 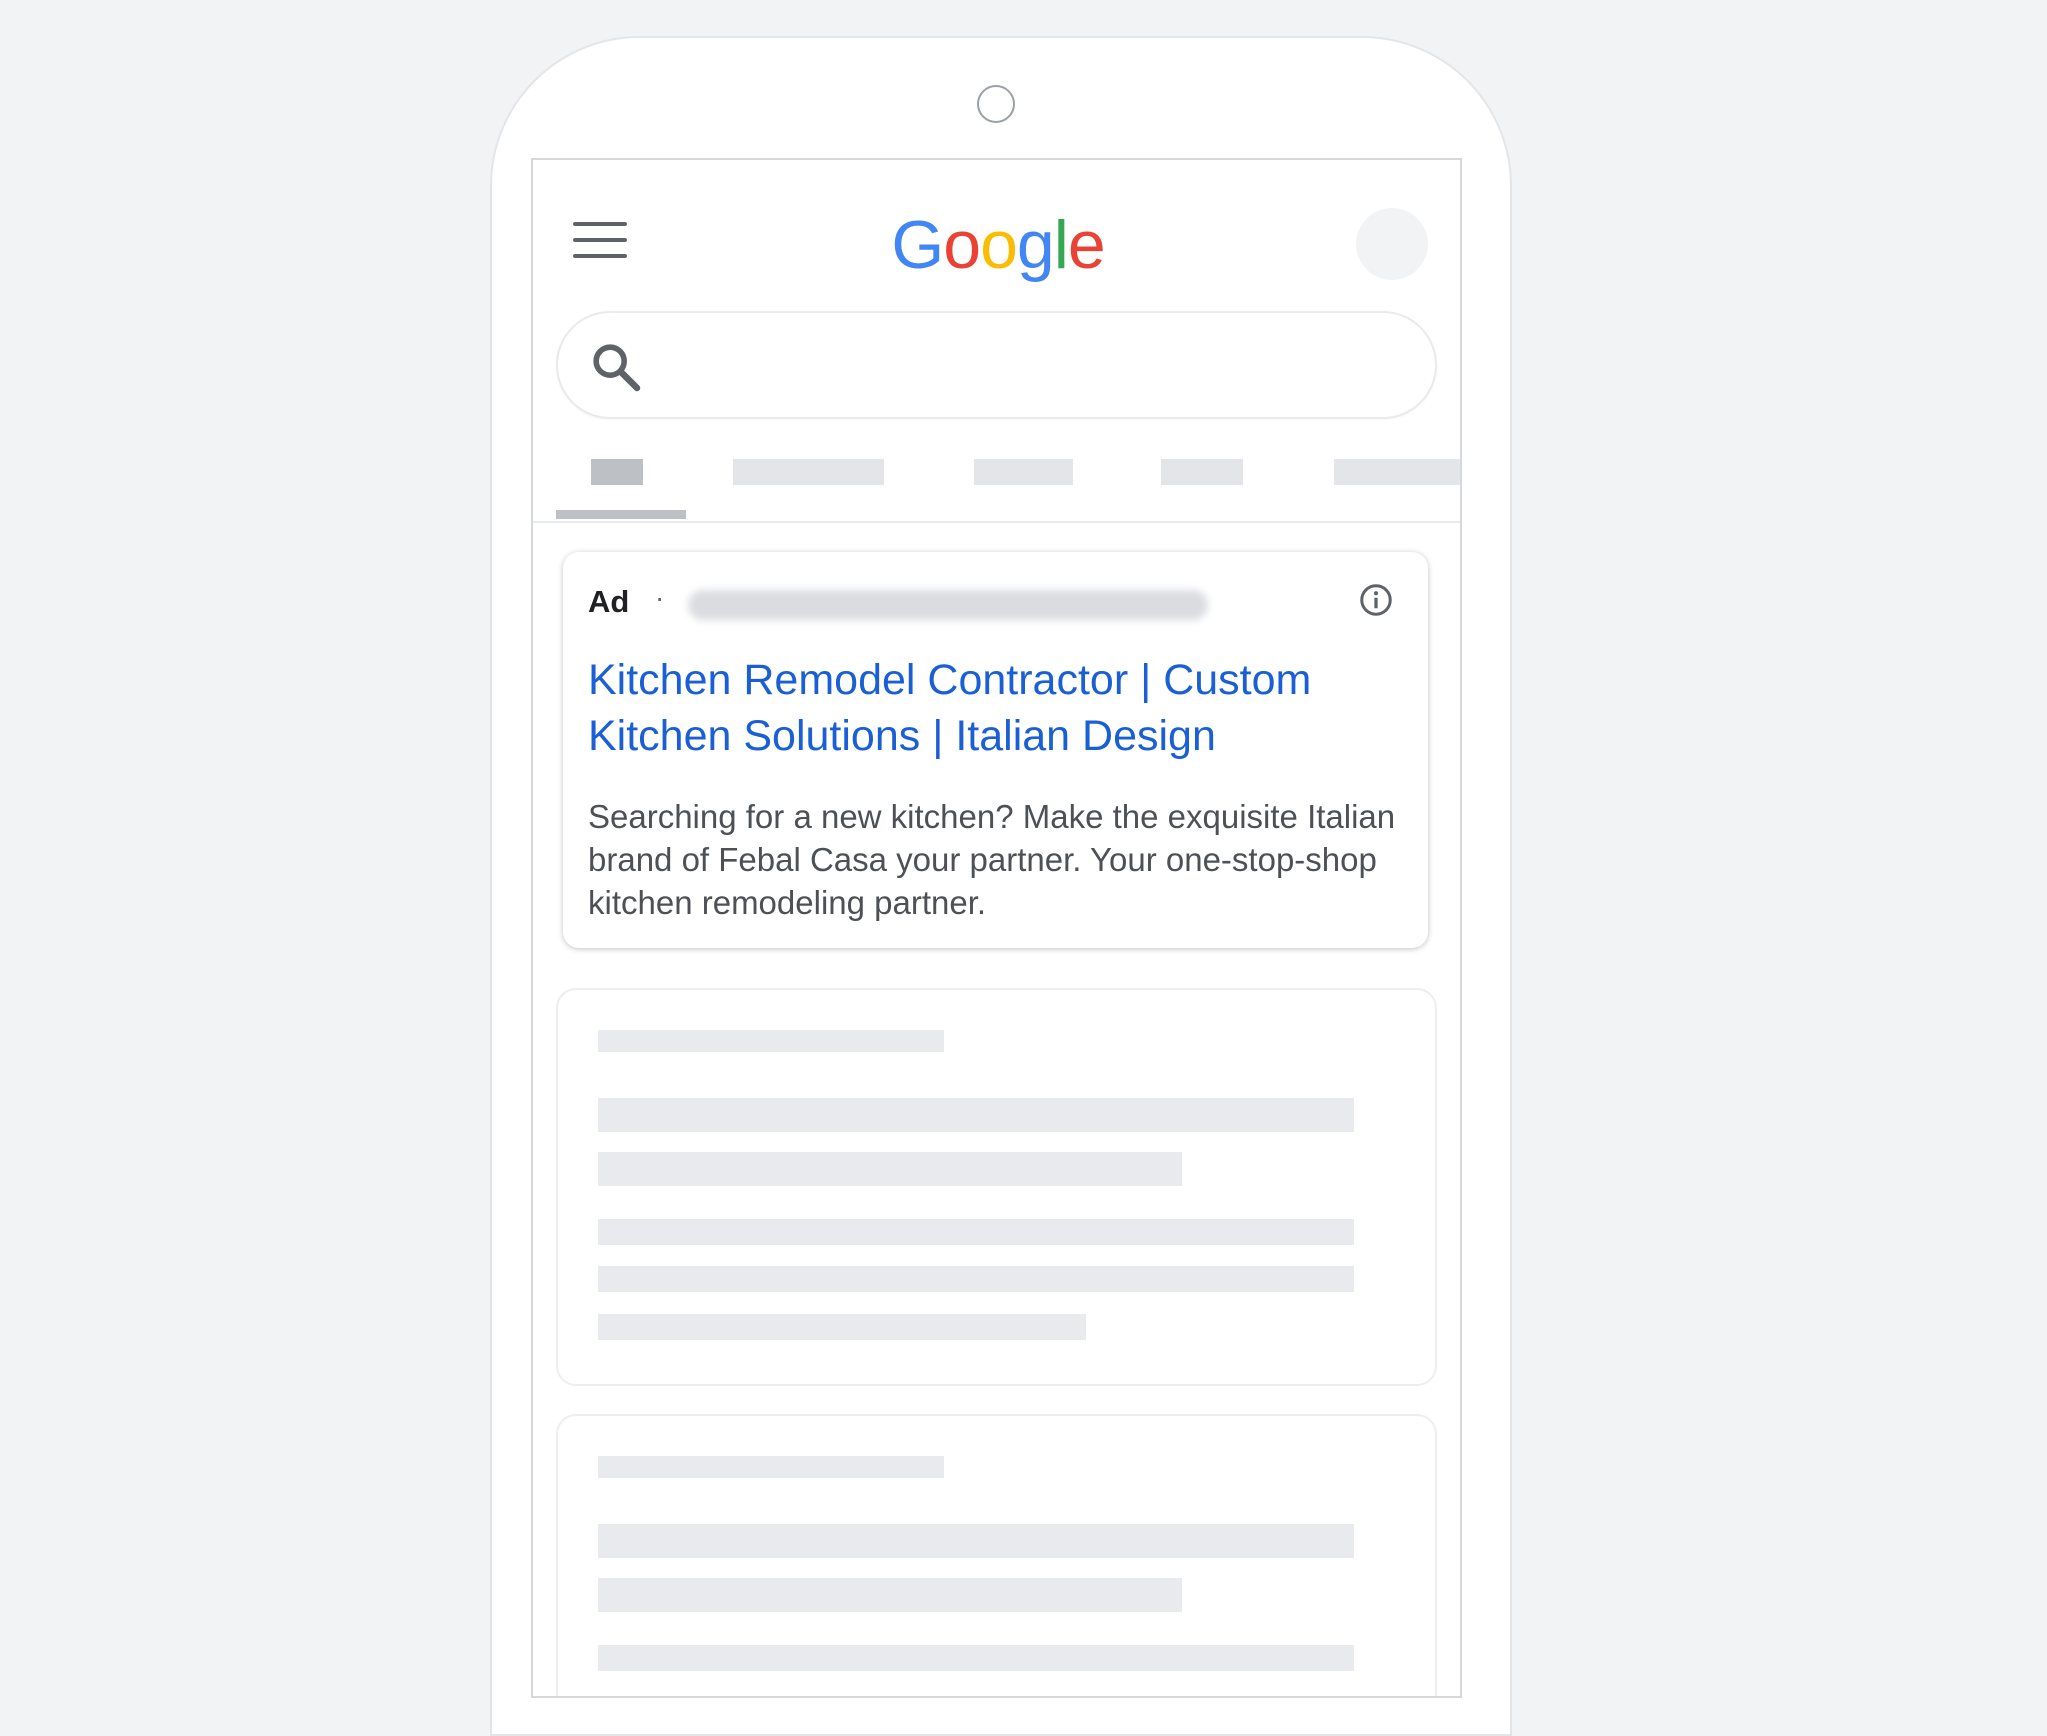 I want to click on hamburger-menu-icon, so click(x=600, y=240).